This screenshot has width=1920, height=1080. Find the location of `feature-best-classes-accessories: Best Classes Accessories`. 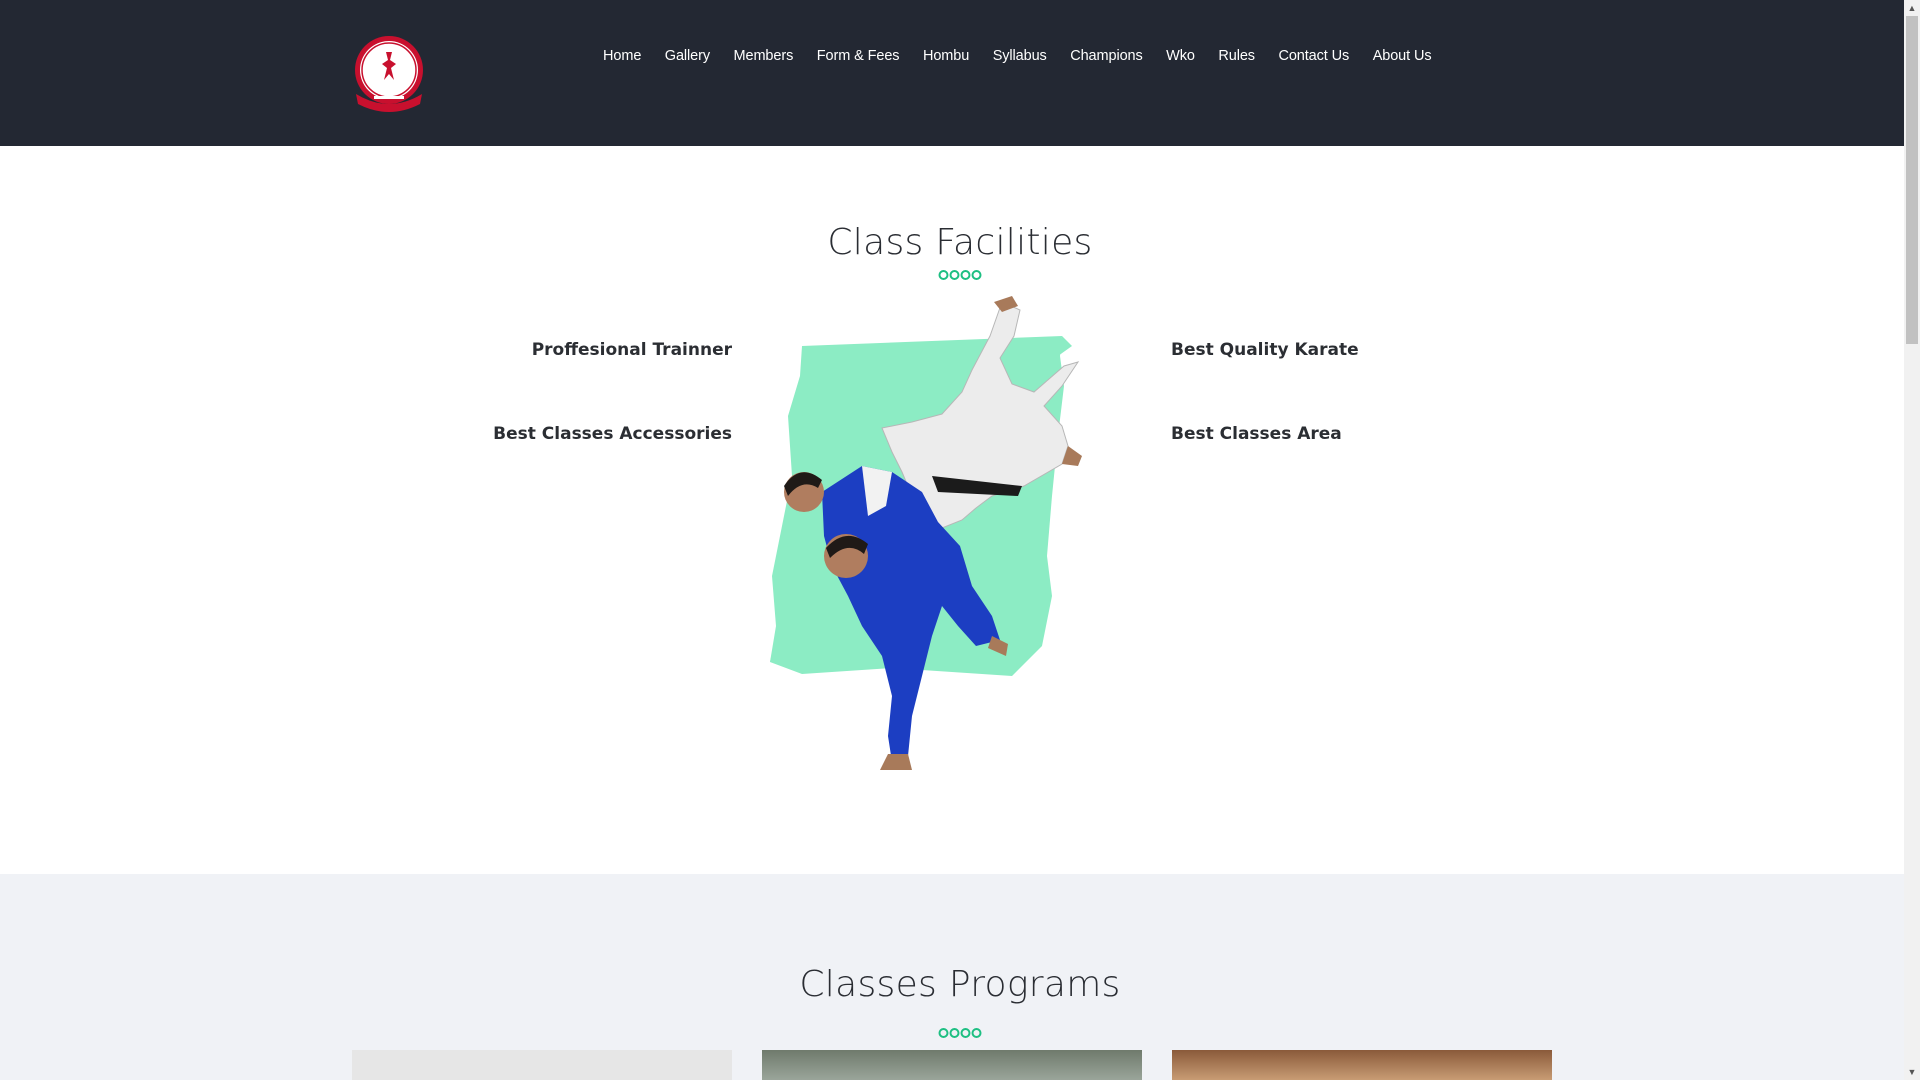

feature-best-classes-accessories: Best Classes Accessories is located at coordinates (612, 434).